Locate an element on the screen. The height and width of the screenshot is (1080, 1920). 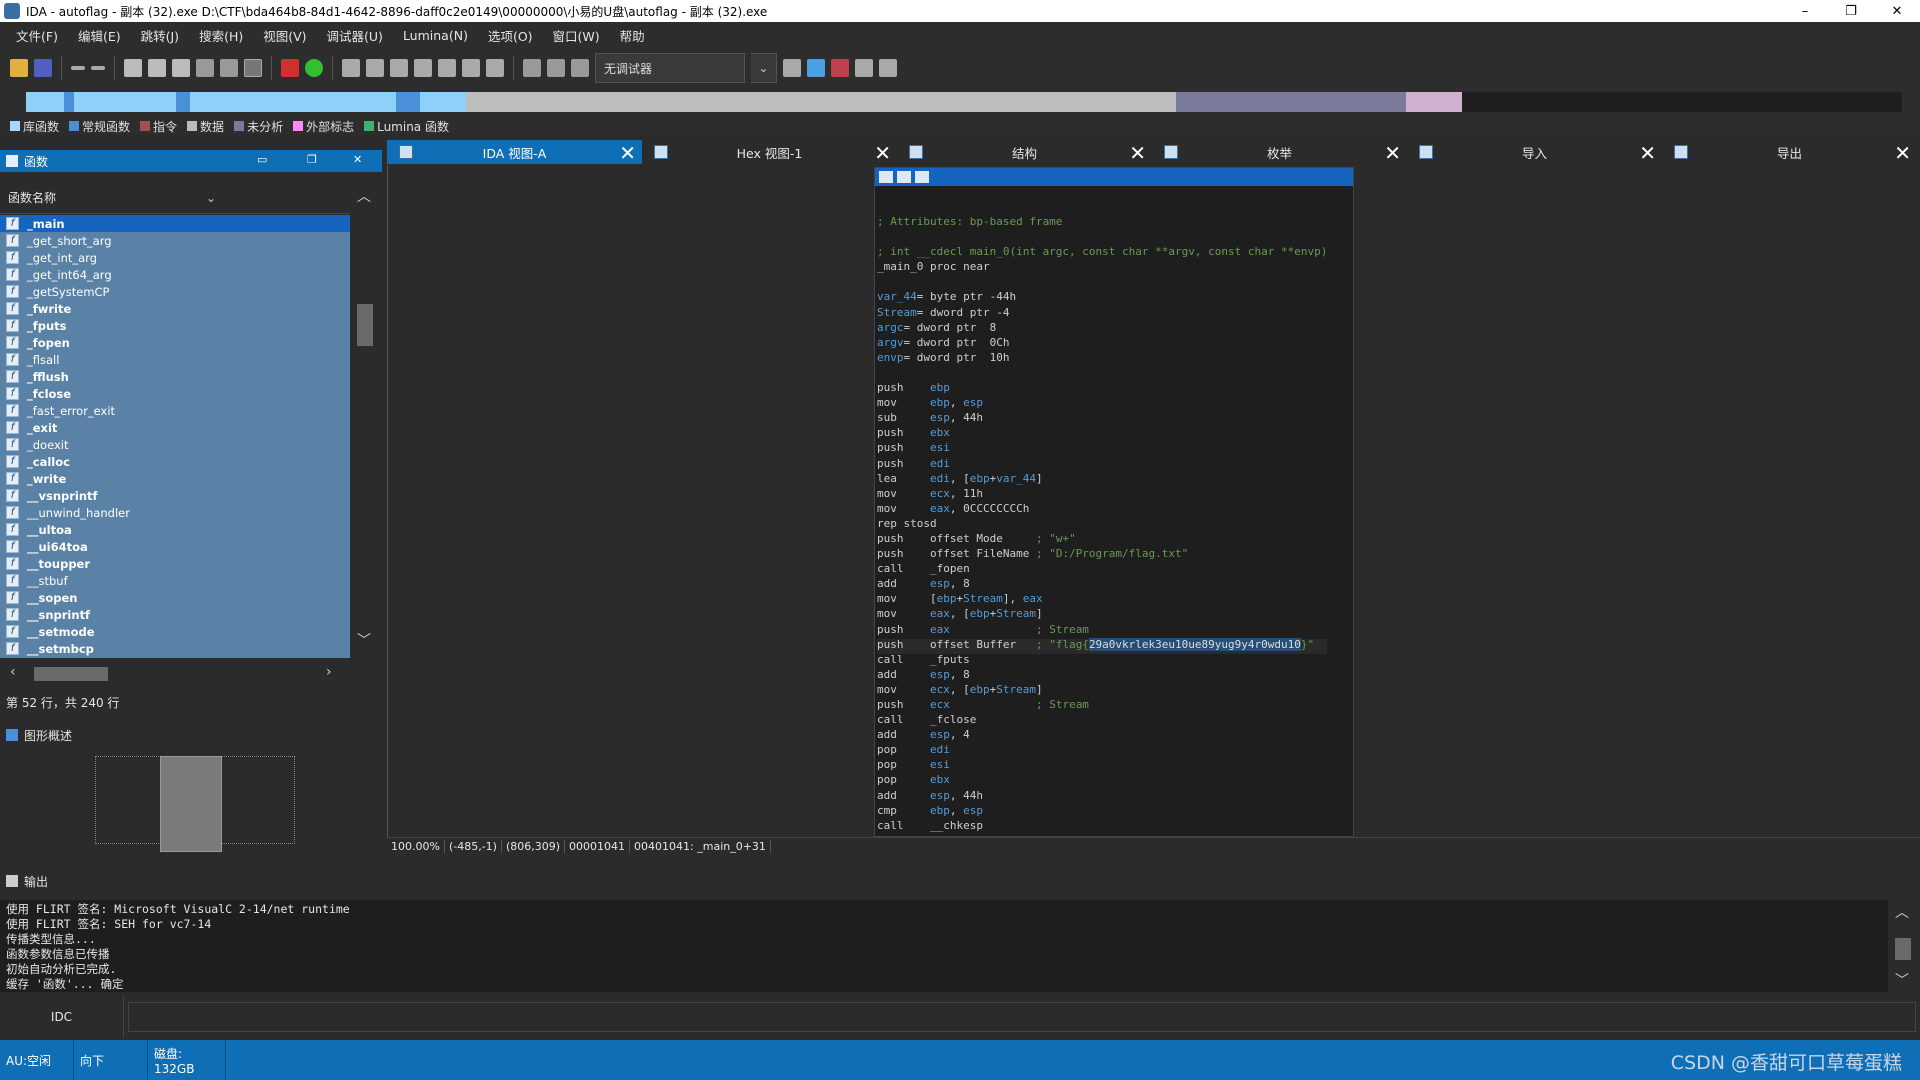
function-row: f __sopen is located at coordinates (175, 597).